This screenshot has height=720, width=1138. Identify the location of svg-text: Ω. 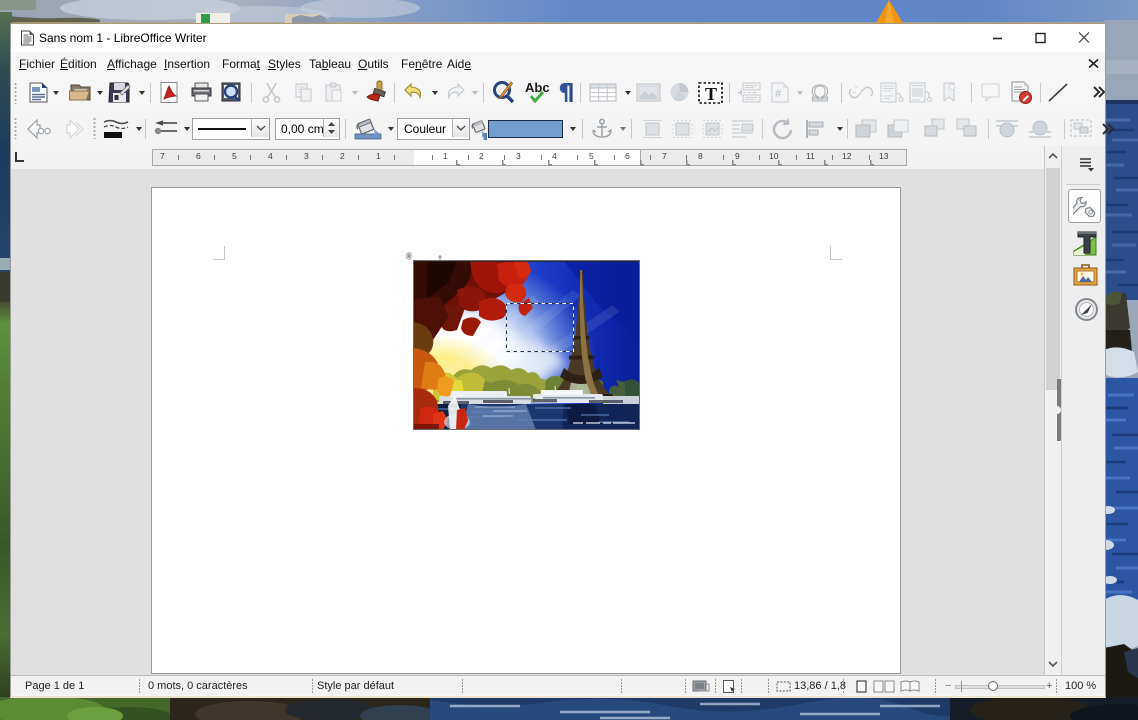
(820, 93).